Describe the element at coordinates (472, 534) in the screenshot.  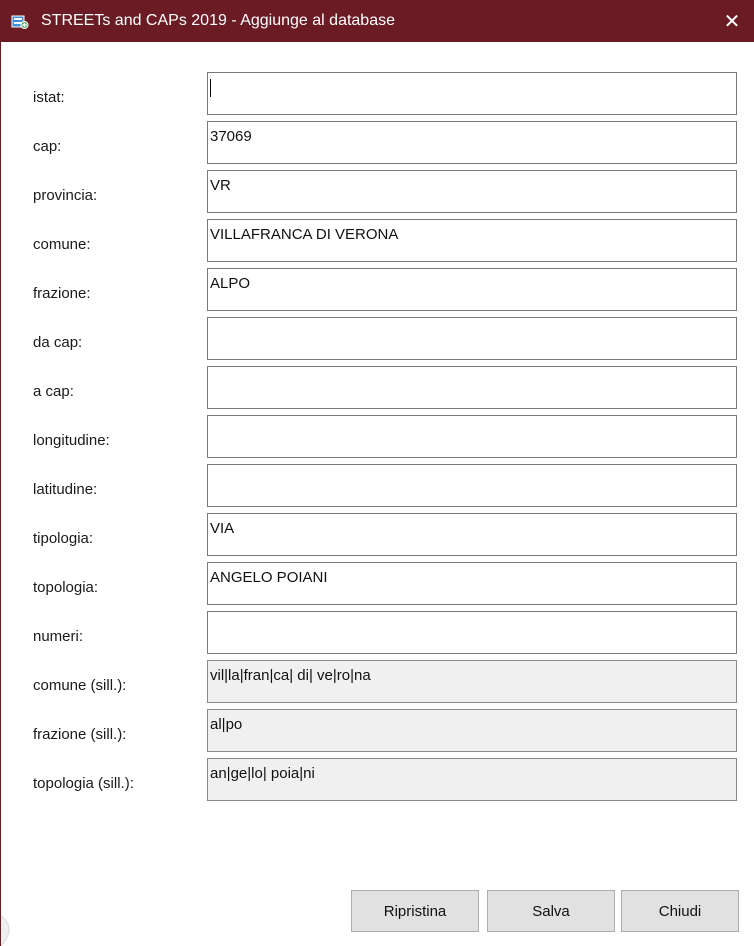
I see `tipologia-input: VIA` at that location.